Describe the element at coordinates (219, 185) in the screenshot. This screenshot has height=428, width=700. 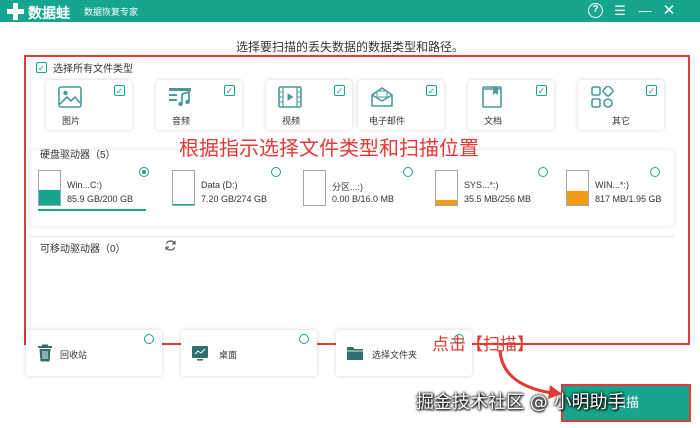
I see `drive-name: Data (D:)` at that location.